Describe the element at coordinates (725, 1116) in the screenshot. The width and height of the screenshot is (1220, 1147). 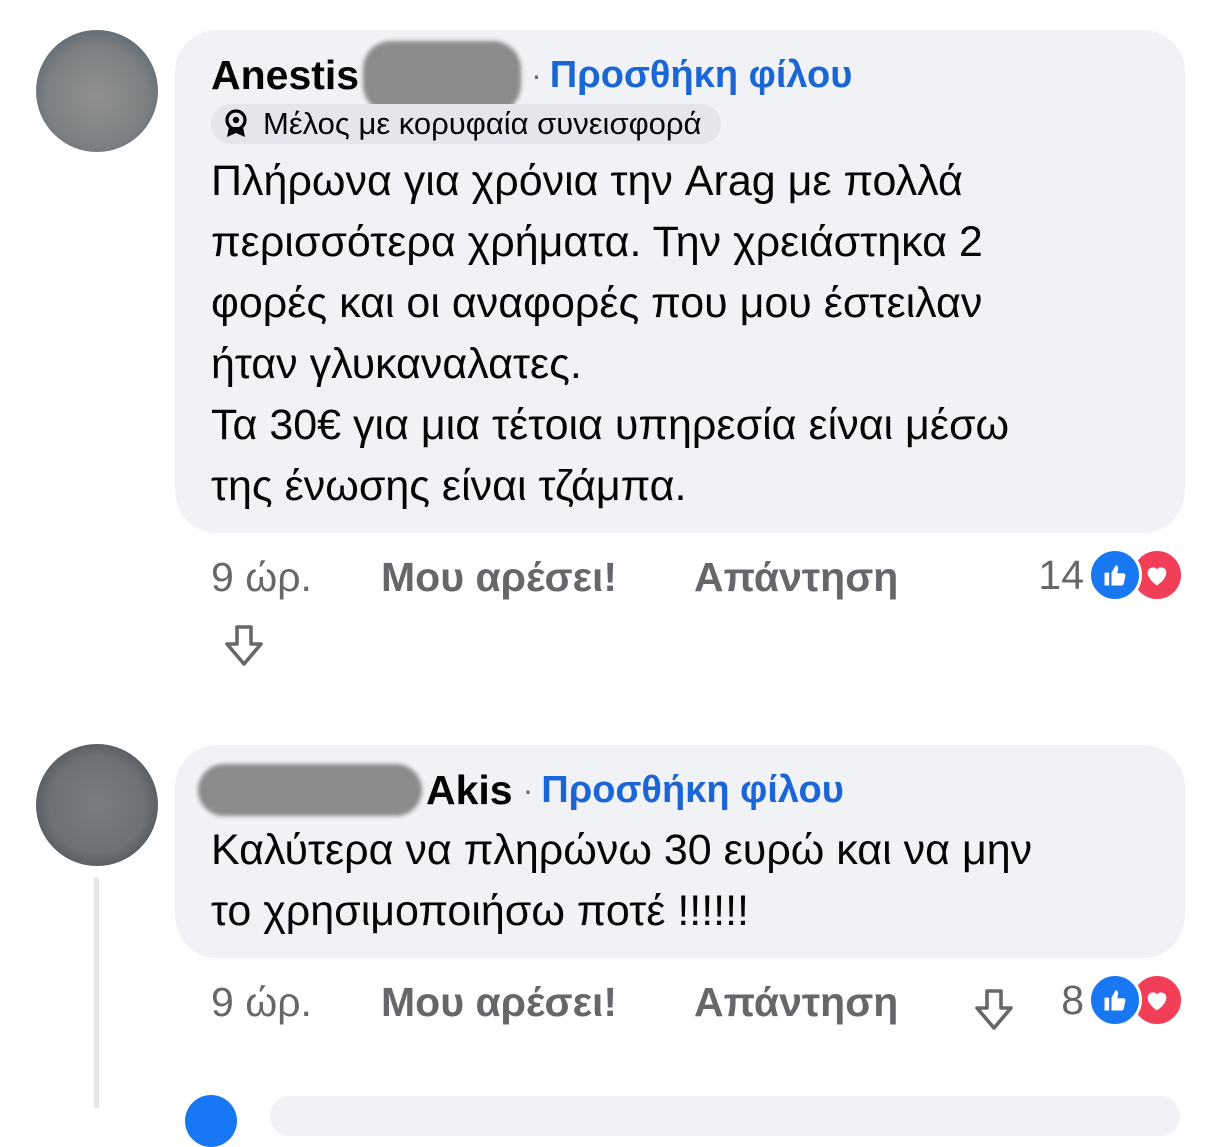
I see `comment-3-bubble` at that location.